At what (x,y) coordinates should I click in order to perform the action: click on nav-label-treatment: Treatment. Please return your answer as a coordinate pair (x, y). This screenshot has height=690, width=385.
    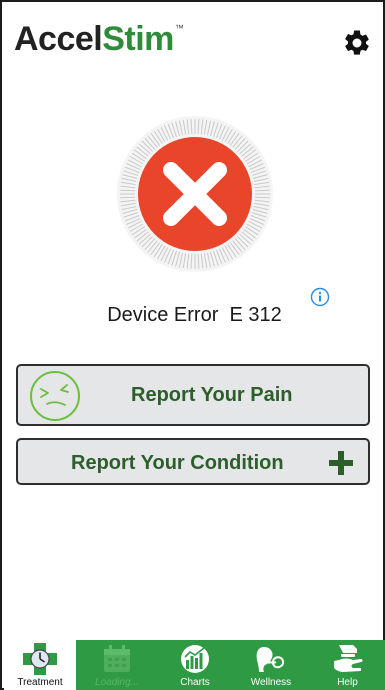
    Looking at the image, I should click on (40, 682).